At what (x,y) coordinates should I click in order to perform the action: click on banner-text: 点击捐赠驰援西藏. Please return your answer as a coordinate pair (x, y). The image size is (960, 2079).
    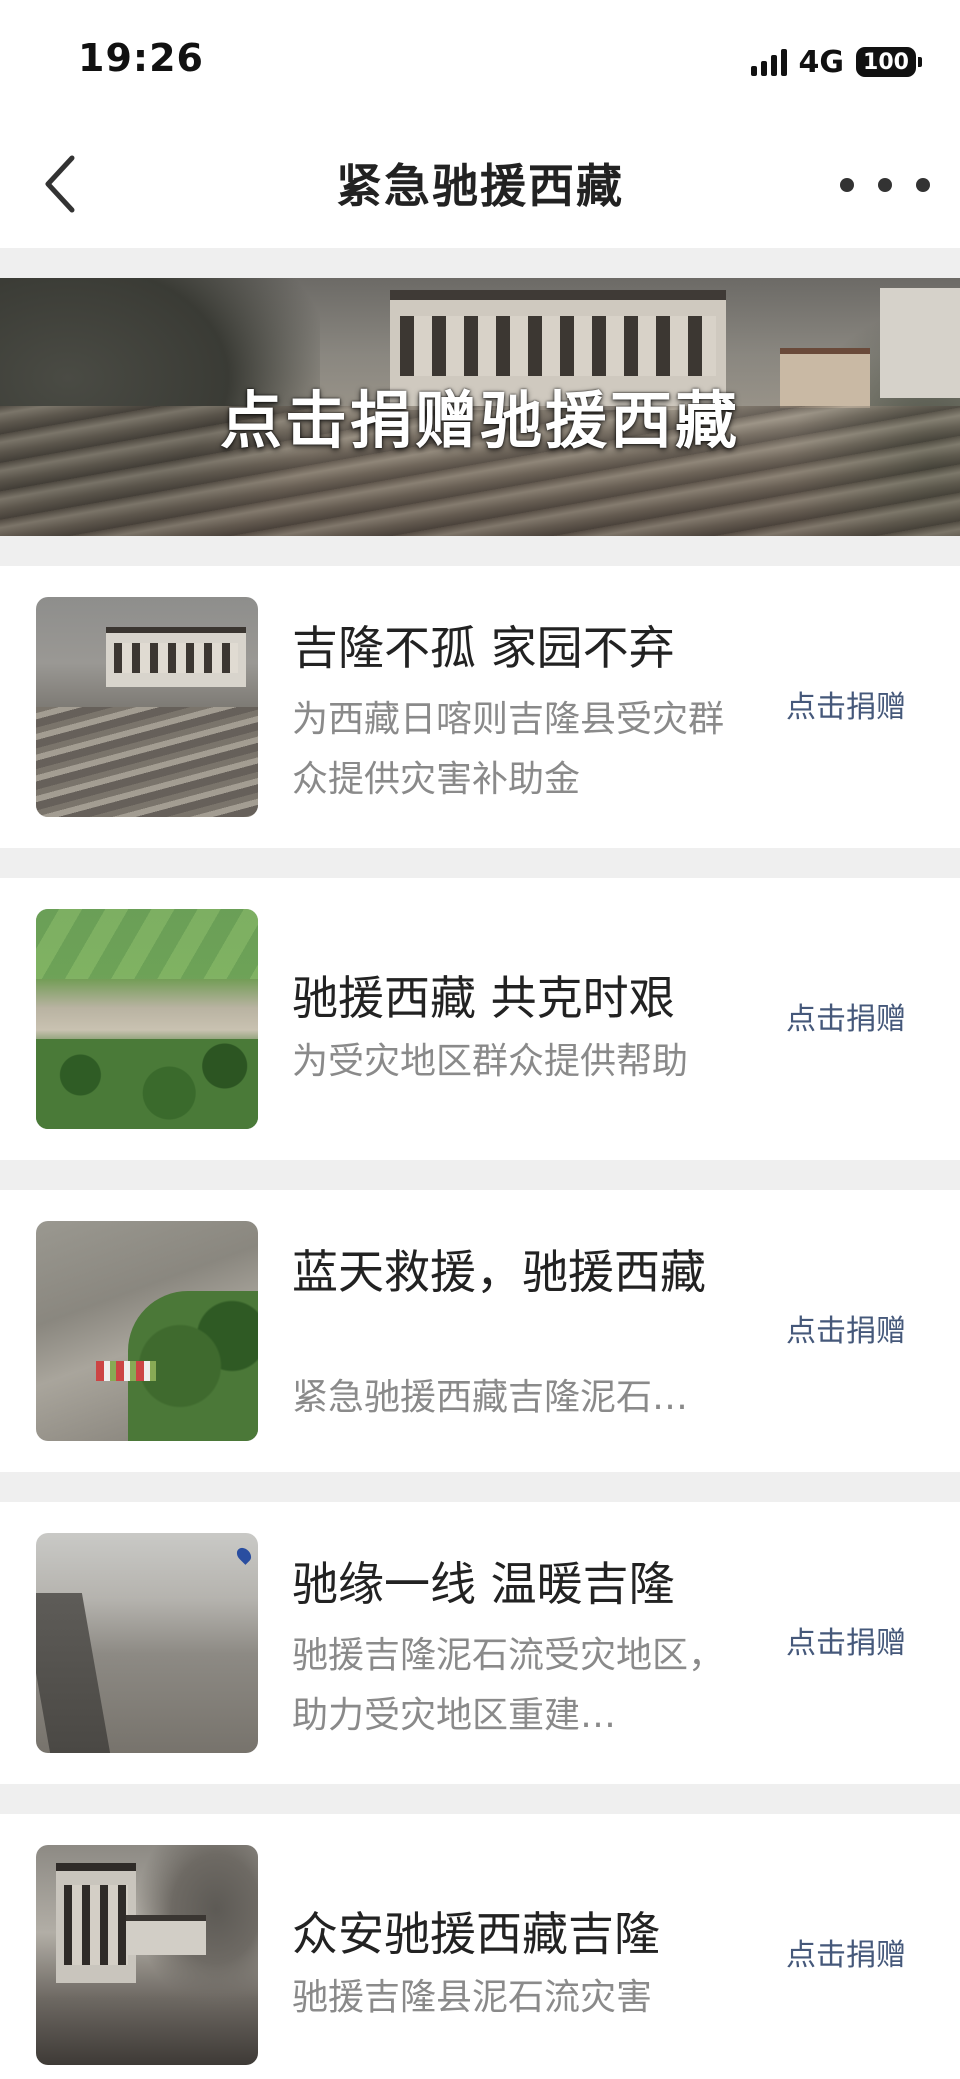
    Looking at the image, I should click on (479, 420).